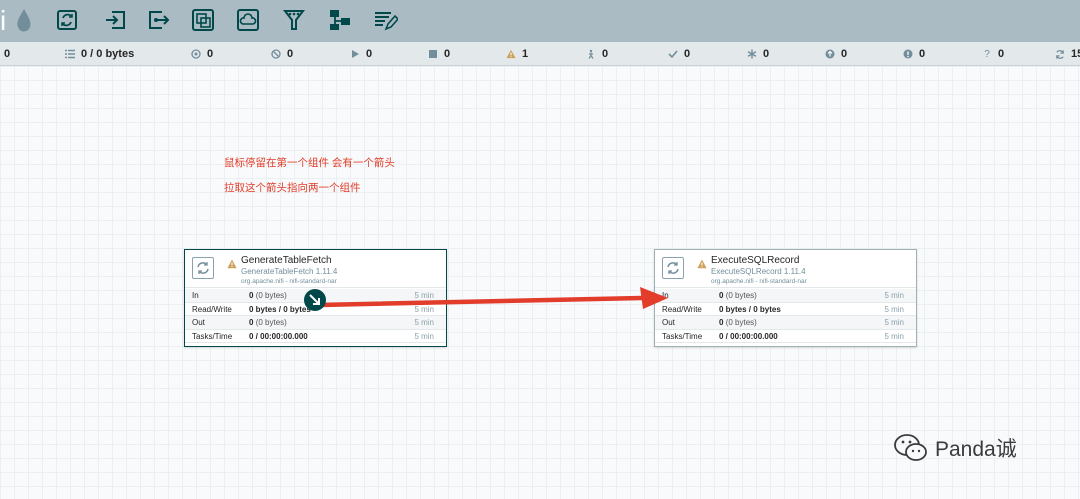 The image size is (1080, 499). I want to click on process-group-icon, so click(203, 20).